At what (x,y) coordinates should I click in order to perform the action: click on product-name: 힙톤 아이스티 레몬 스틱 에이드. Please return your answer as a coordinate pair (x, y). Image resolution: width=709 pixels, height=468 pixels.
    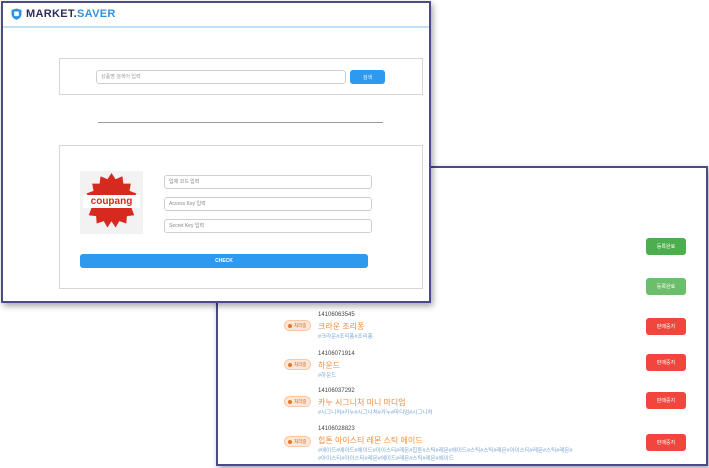
    Looking at the image, I should click on (370, 440).